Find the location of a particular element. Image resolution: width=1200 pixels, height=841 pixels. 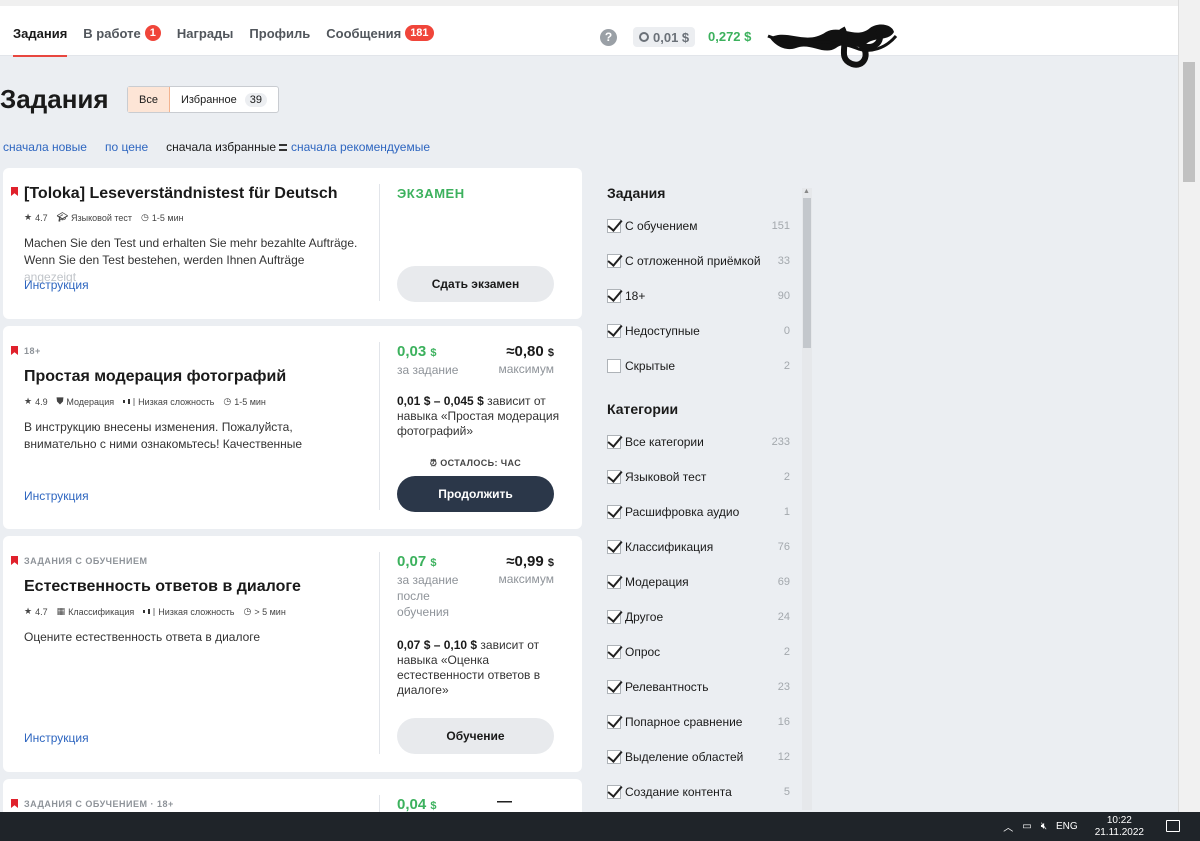

filter-delayed-acceptance: С отложенной приёмкой 33 is located at coordinates (698, 261).